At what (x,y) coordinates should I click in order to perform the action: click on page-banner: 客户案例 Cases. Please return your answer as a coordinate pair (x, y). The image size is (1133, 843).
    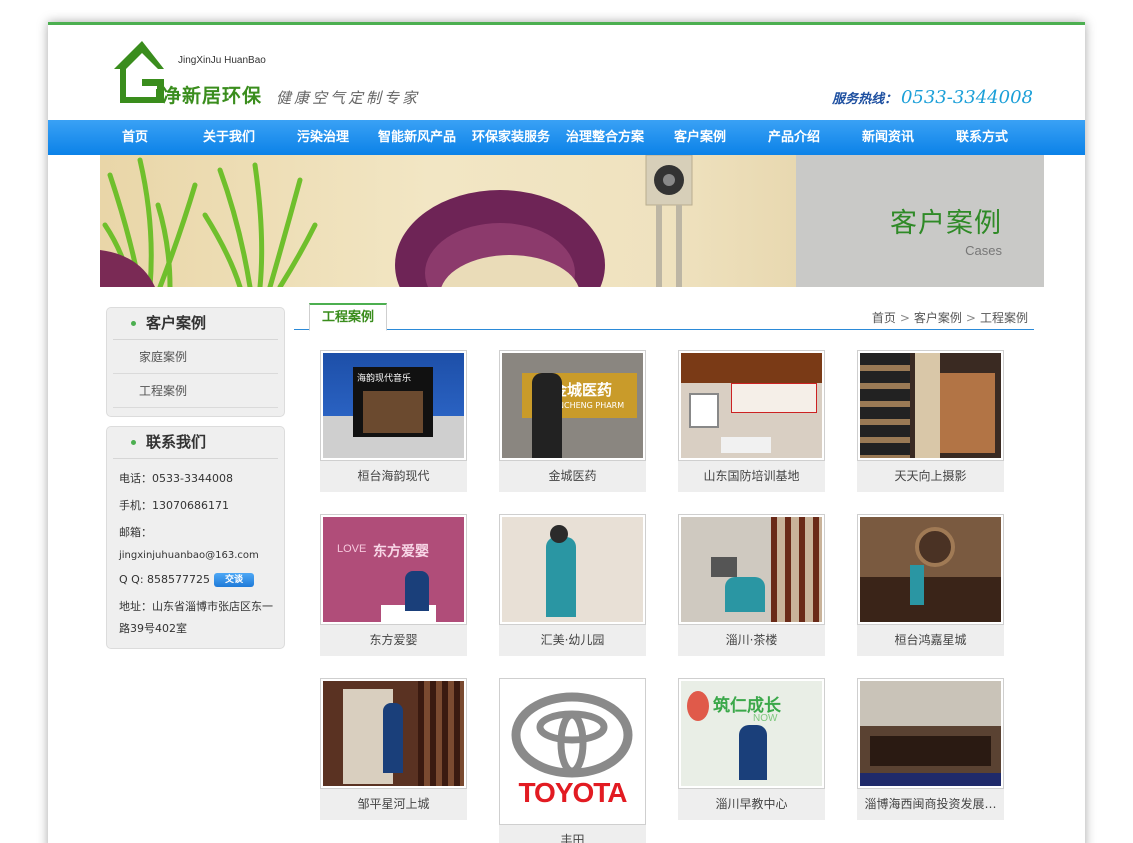
    Looking at the image, I should click on (572, 221).